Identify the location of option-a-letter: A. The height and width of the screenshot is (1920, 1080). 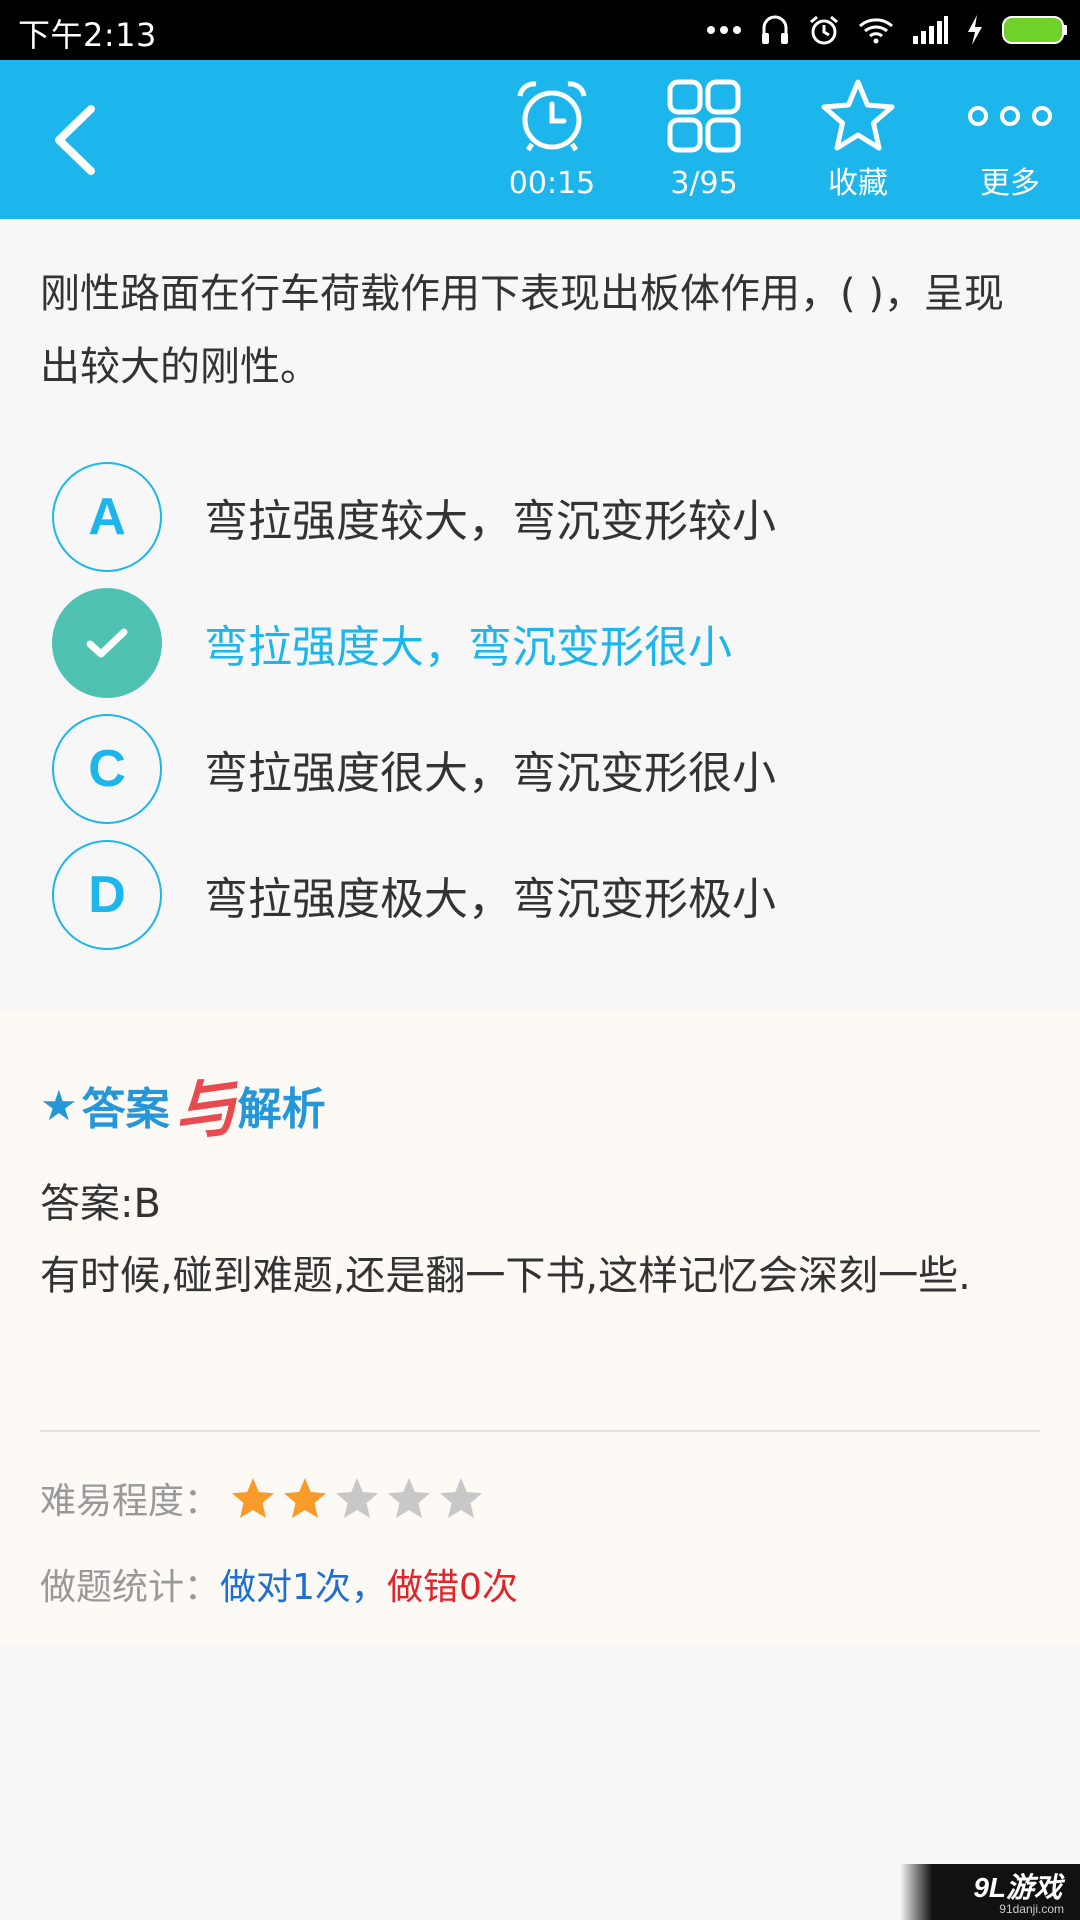
(107, 517).